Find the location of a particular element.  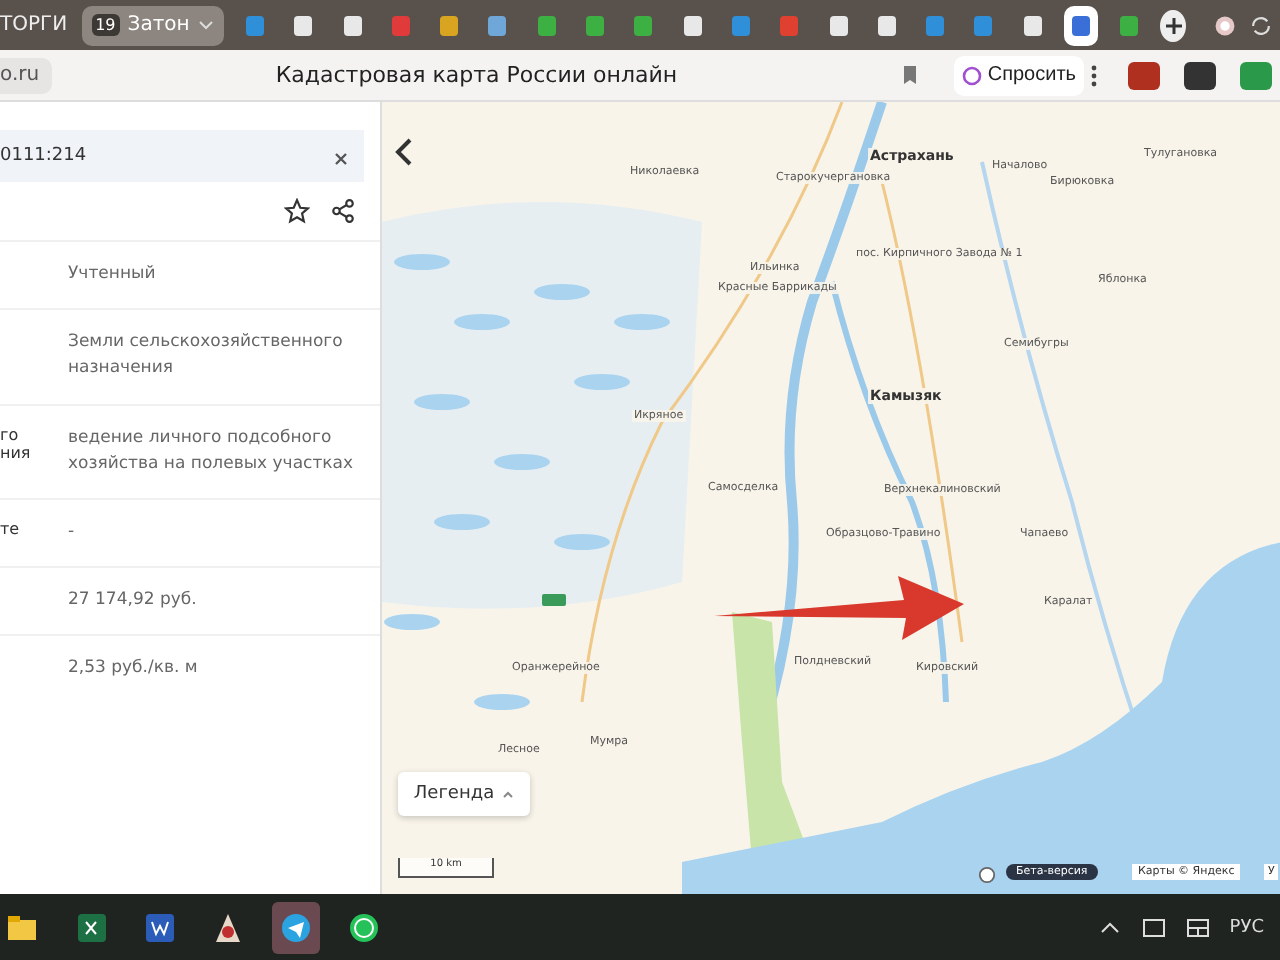

field-label: го ния is located at coordinates (16, 445).